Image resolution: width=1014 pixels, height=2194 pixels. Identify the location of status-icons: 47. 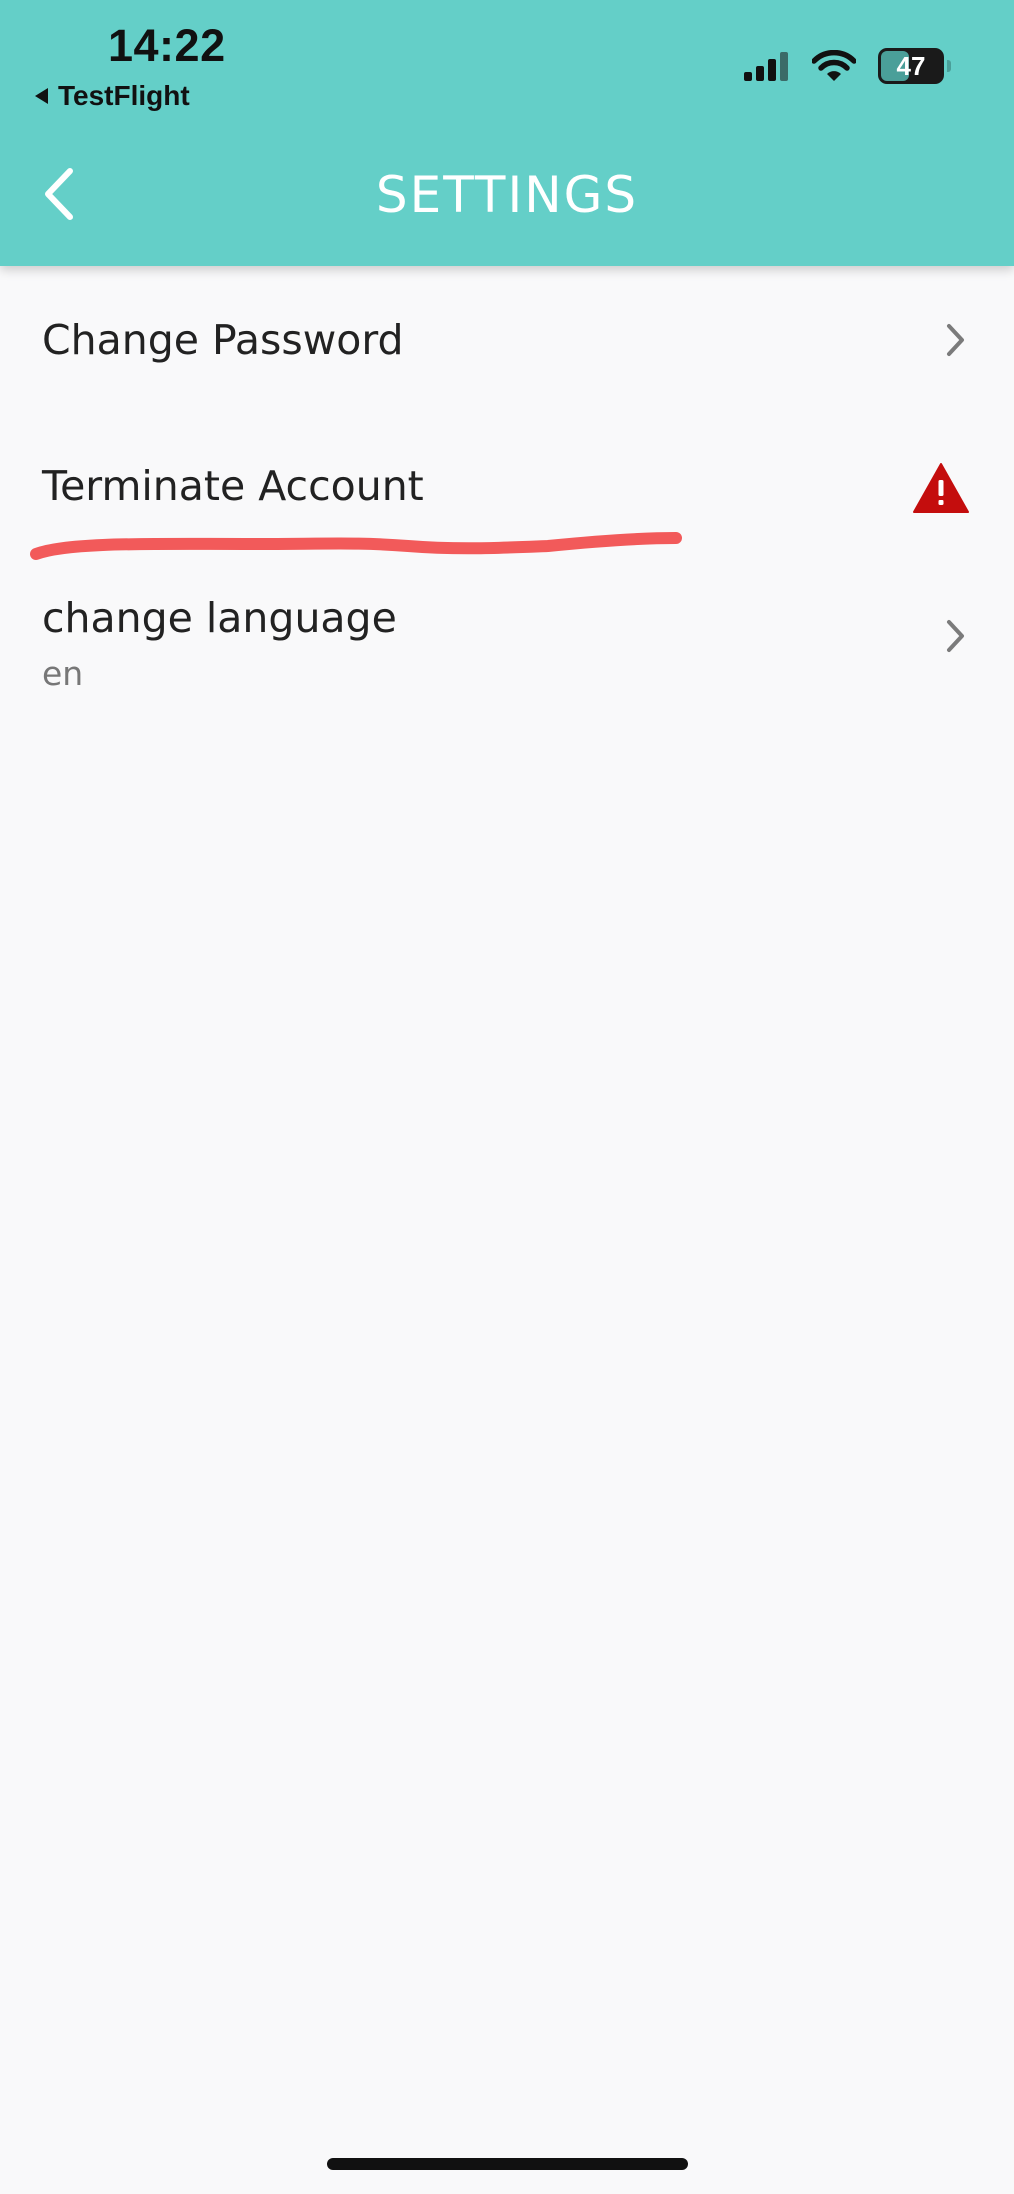
(847, 66).